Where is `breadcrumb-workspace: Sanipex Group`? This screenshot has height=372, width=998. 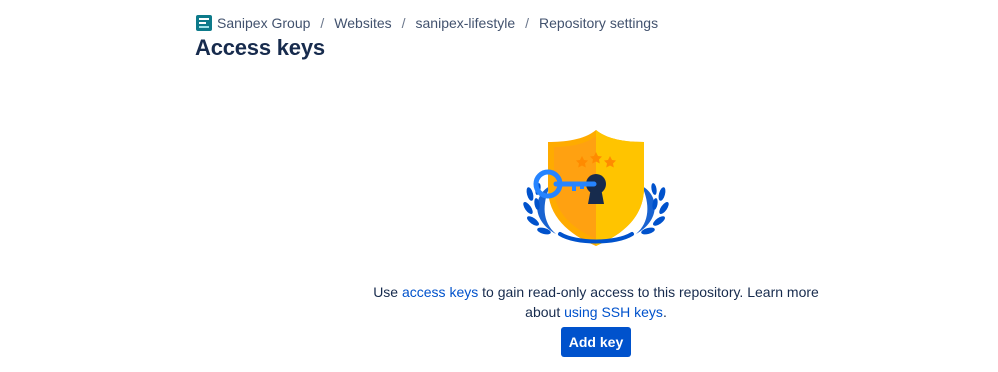 breadcrumb-workspace: Sanipex Group is located at coordinates (263, 23).